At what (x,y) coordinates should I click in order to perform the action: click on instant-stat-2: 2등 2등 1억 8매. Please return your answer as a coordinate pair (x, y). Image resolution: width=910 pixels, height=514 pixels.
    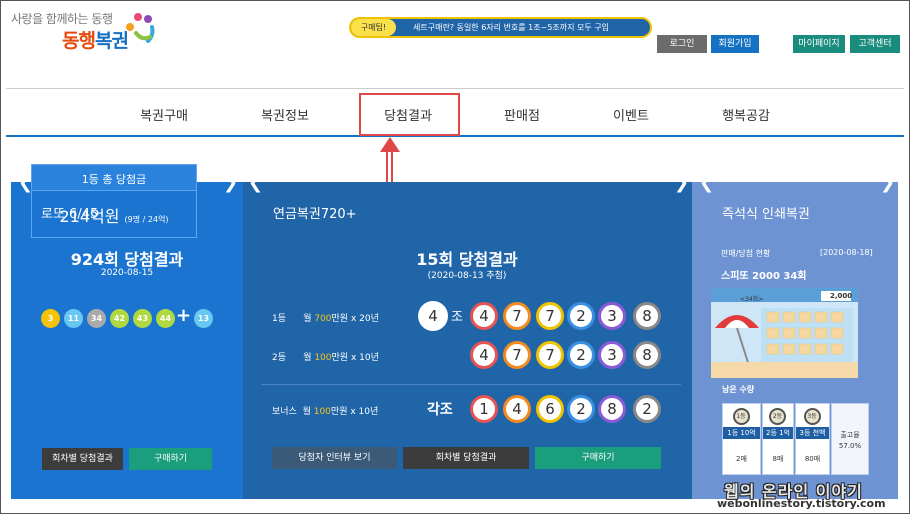
    Looking at the image, I should click on (778, 439).